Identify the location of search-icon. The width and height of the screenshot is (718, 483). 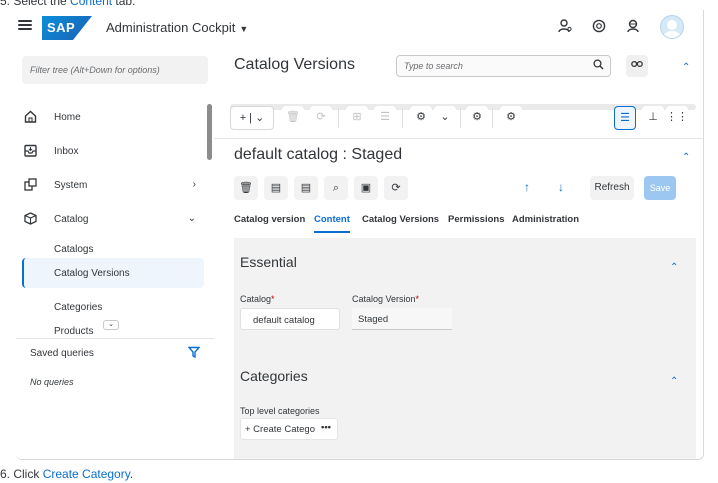
(598, 66).